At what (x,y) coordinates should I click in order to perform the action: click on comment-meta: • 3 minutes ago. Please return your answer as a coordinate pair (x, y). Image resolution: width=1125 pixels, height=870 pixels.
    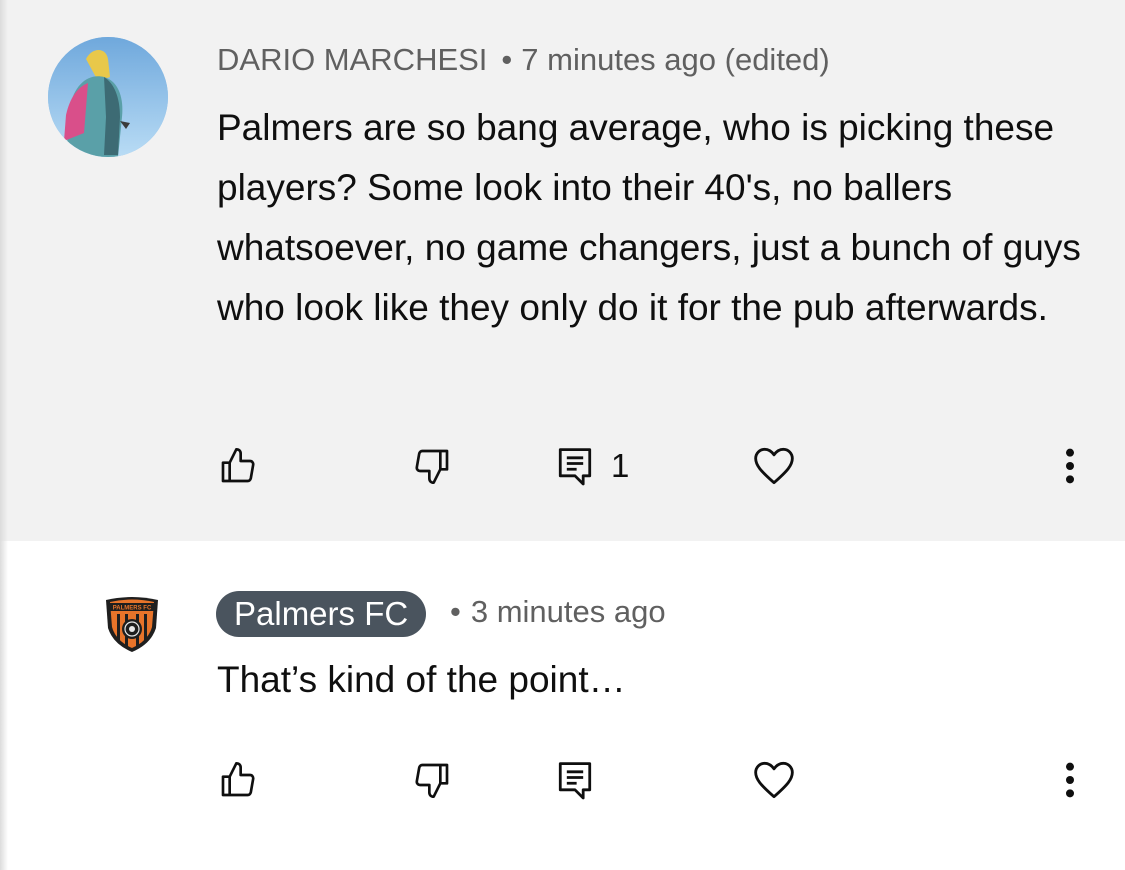
    Looking at the image, I should click on (558, 612).